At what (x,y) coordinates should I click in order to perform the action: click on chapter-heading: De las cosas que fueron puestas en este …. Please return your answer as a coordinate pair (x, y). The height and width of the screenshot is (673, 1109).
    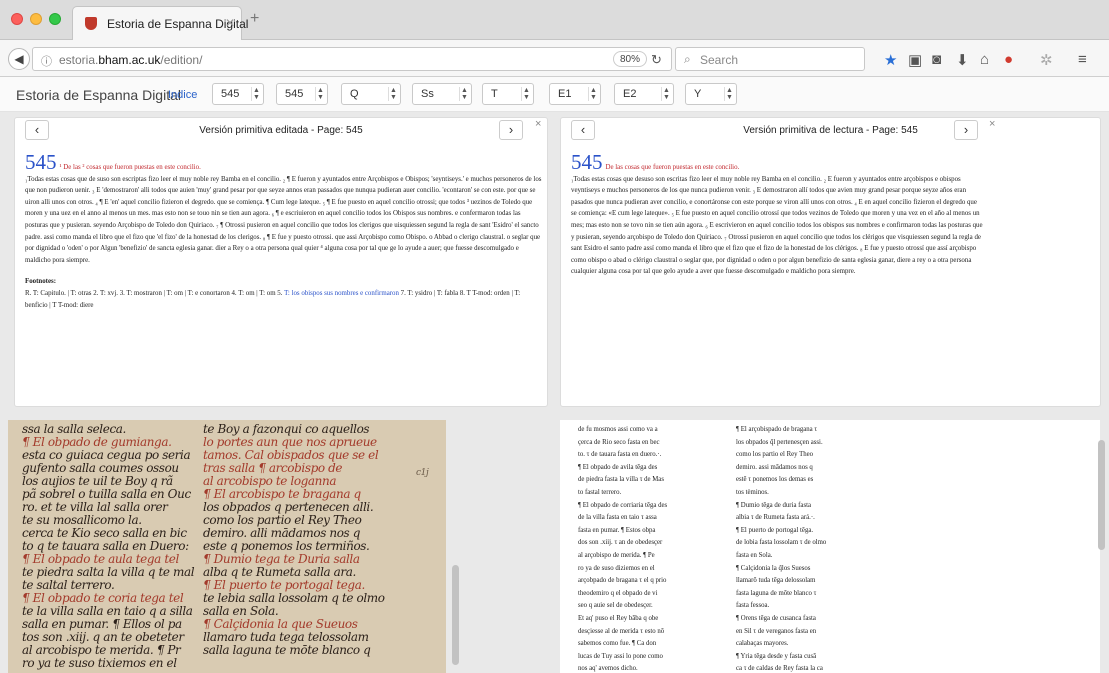
    Looking at the image, I should click on (672, 167).